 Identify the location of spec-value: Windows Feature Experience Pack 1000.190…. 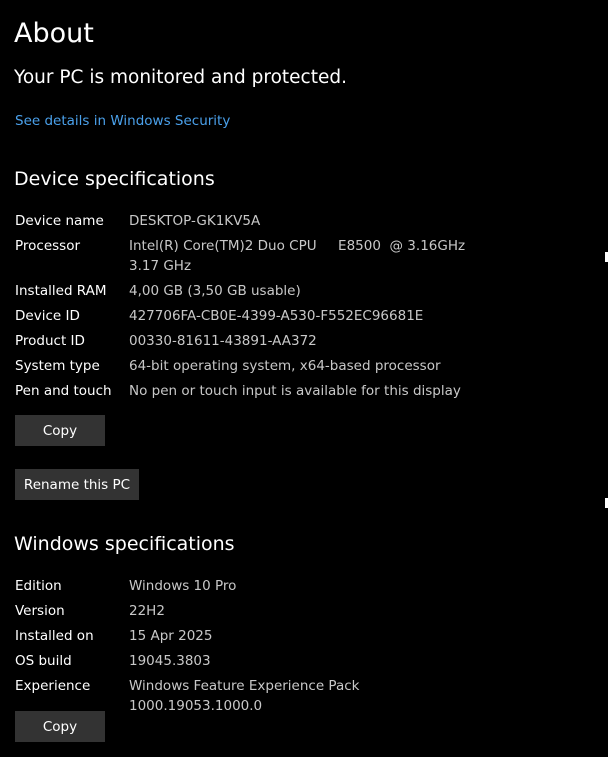
(246, 696).